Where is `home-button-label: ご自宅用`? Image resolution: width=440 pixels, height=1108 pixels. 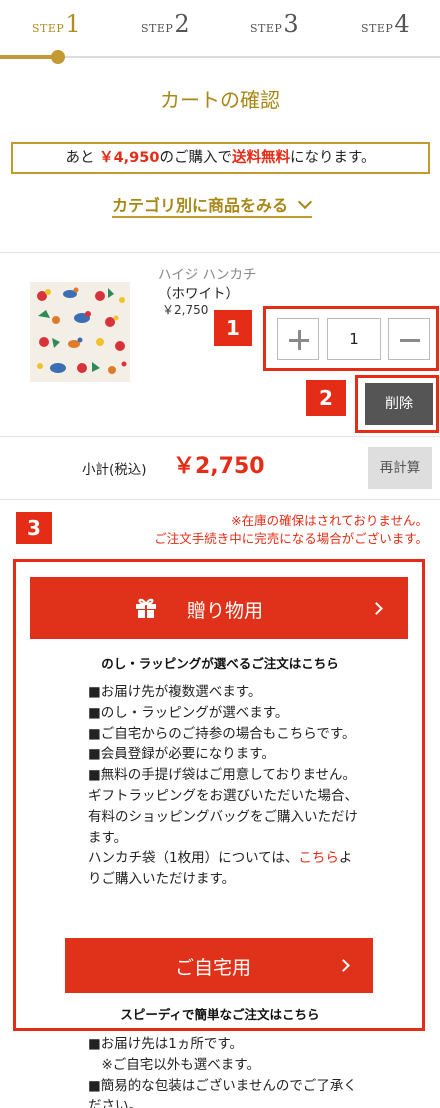
home-button-label: ご自宅用 is located at coordinates (213, 968).